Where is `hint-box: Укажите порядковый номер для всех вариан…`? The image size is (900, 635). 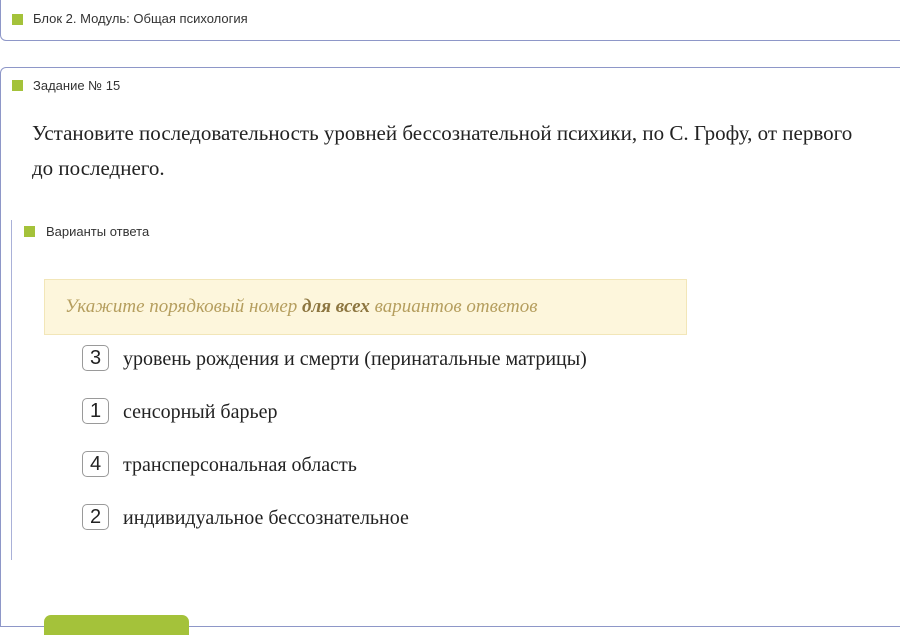
hint-box: Укажите порядковый номер для всех вариан… is located at coordinates (365, 307).